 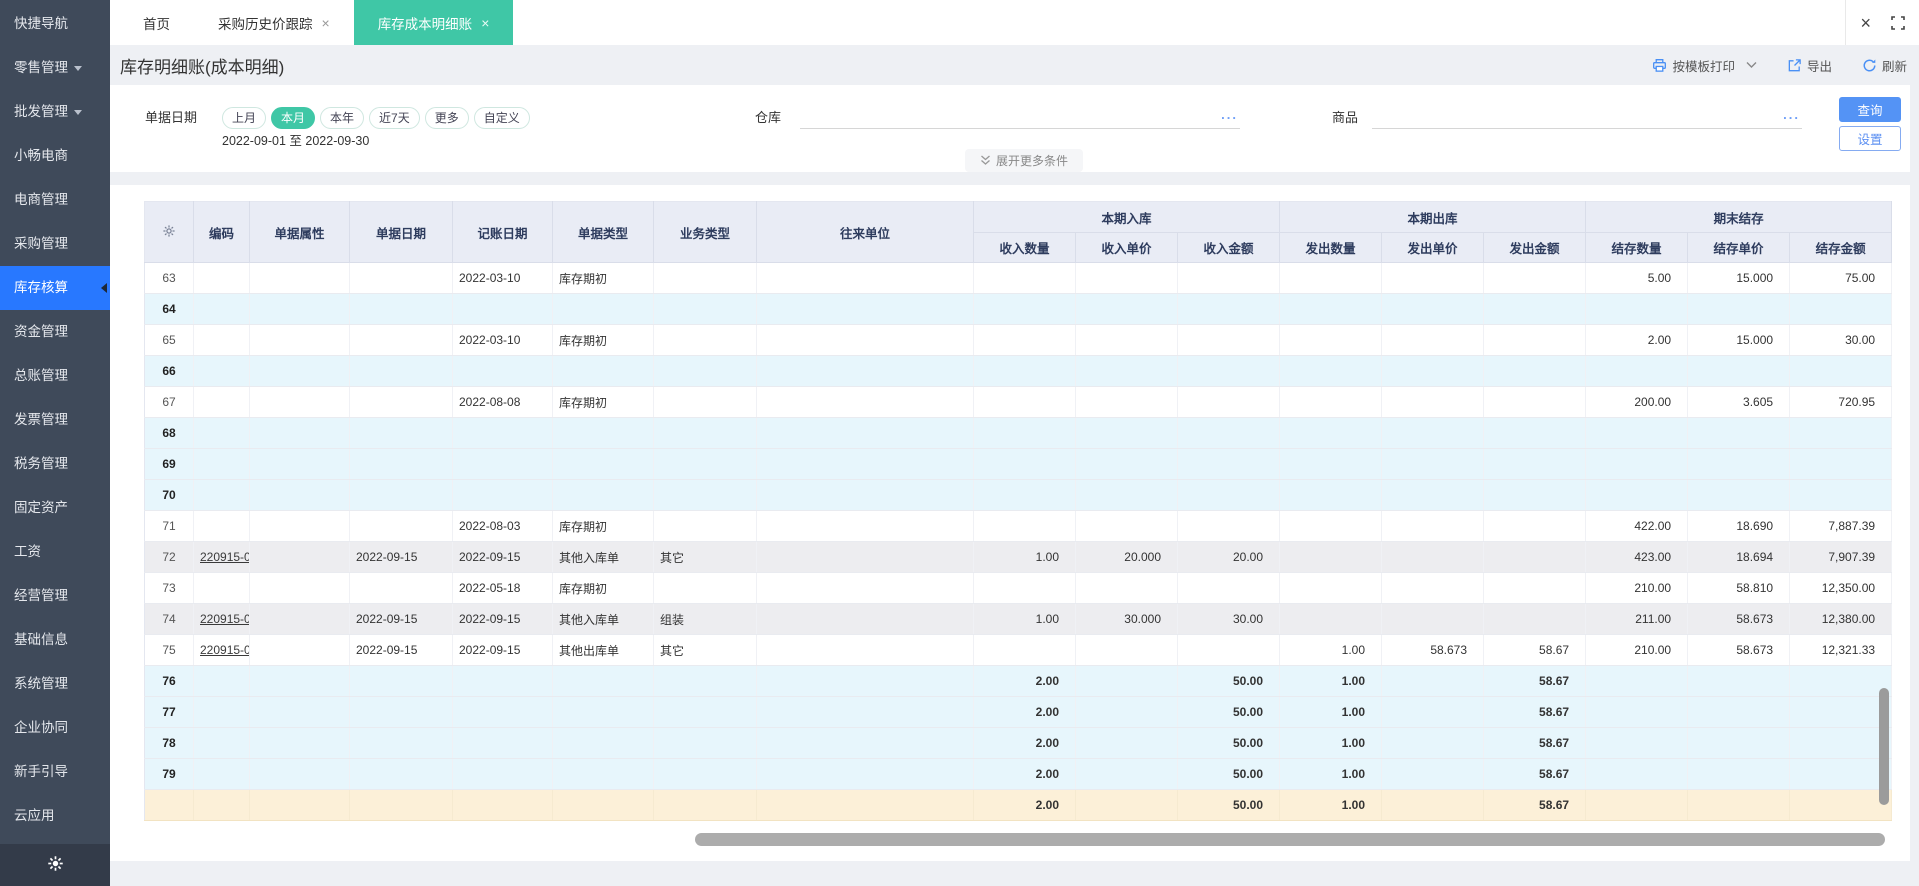 I want to click on table-row: 78 2.00 50.00 1.00 58.67, so click(x=1018, y=743).